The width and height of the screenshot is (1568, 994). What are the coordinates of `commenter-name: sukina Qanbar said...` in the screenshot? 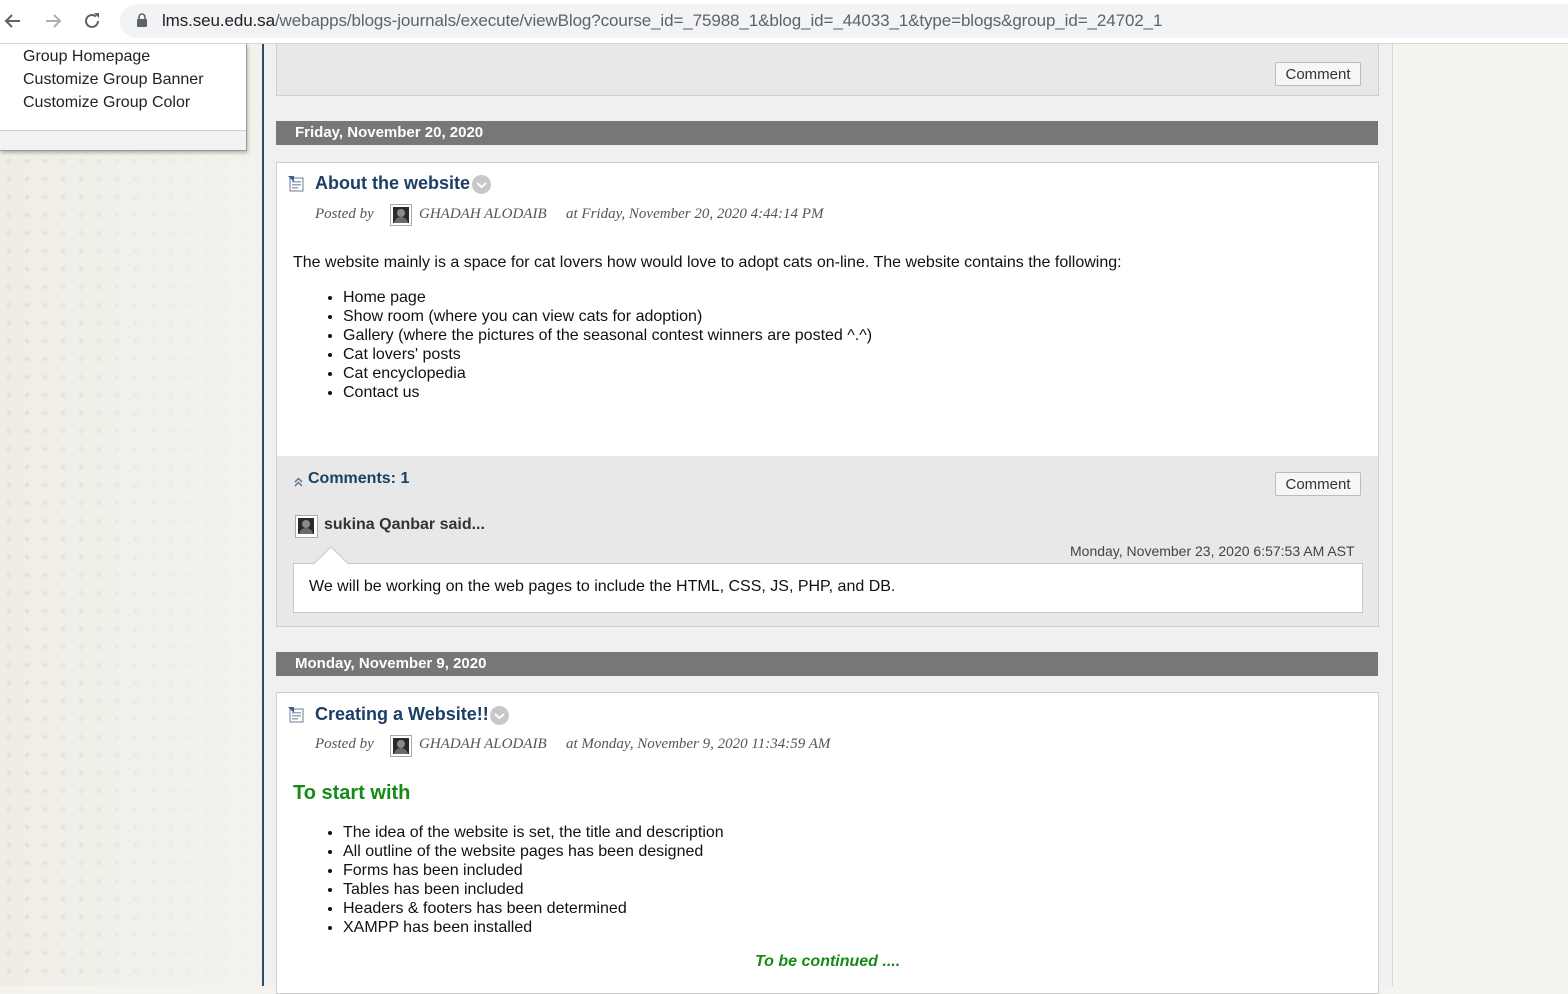 It's located at (404, 524).